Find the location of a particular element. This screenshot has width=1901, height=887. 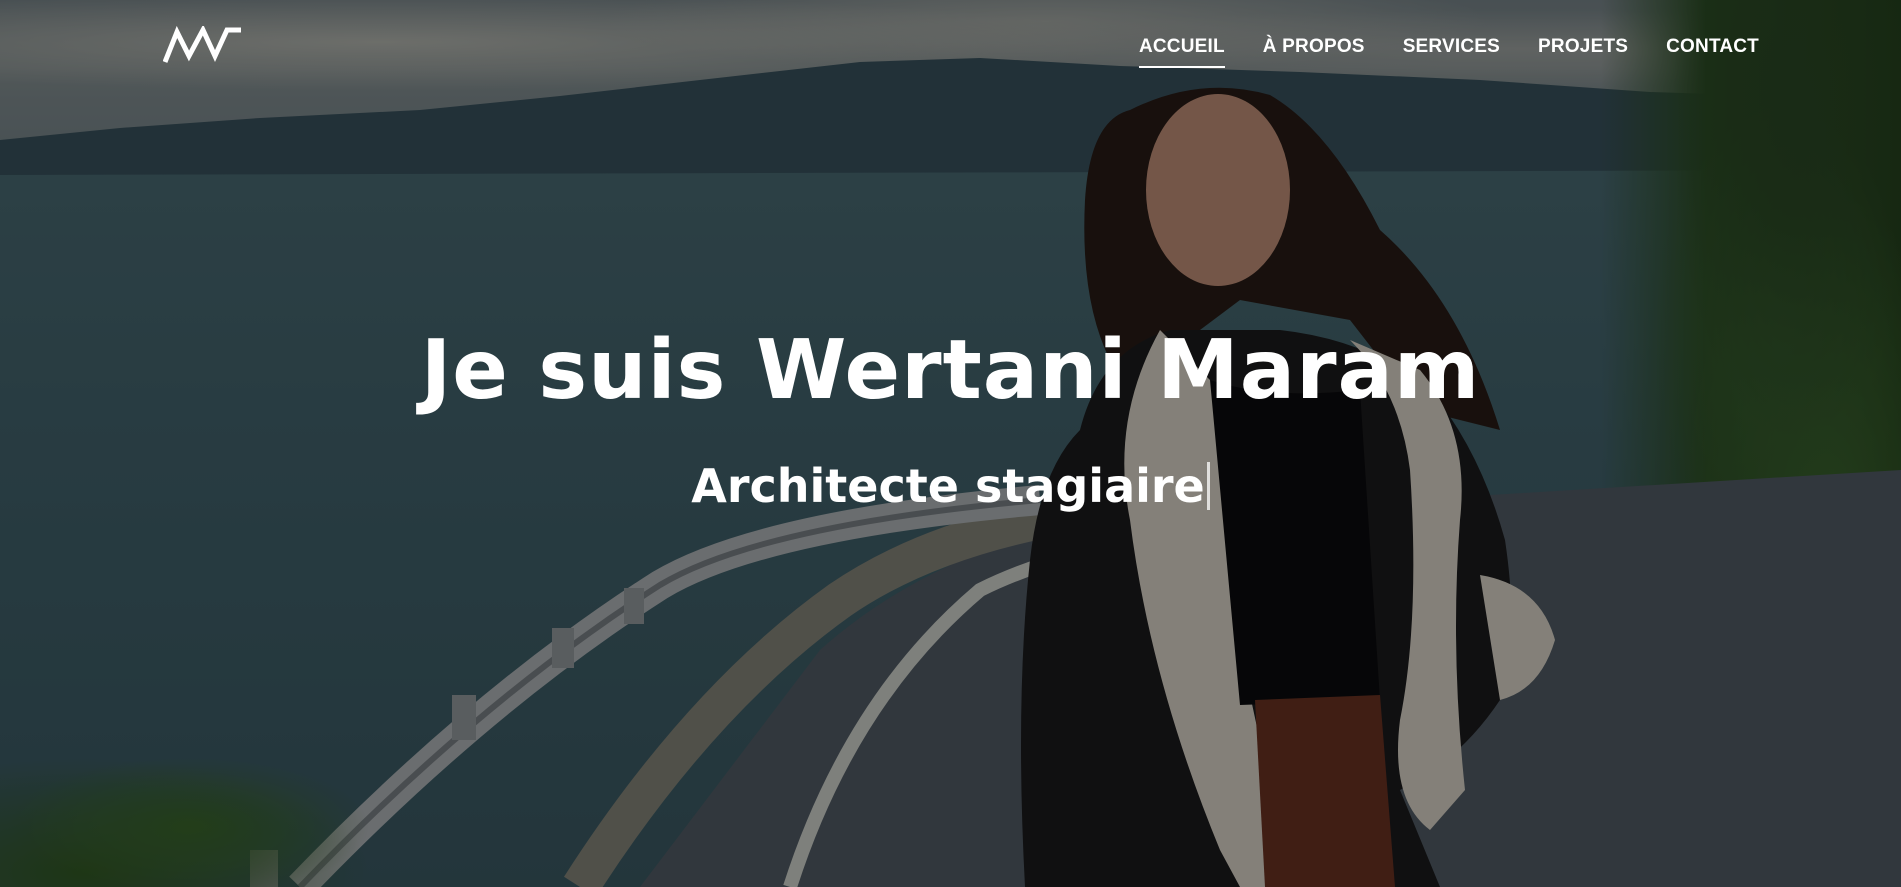

nav-item-accueil: ACCUEIL is located at coordinates (1181, 52).